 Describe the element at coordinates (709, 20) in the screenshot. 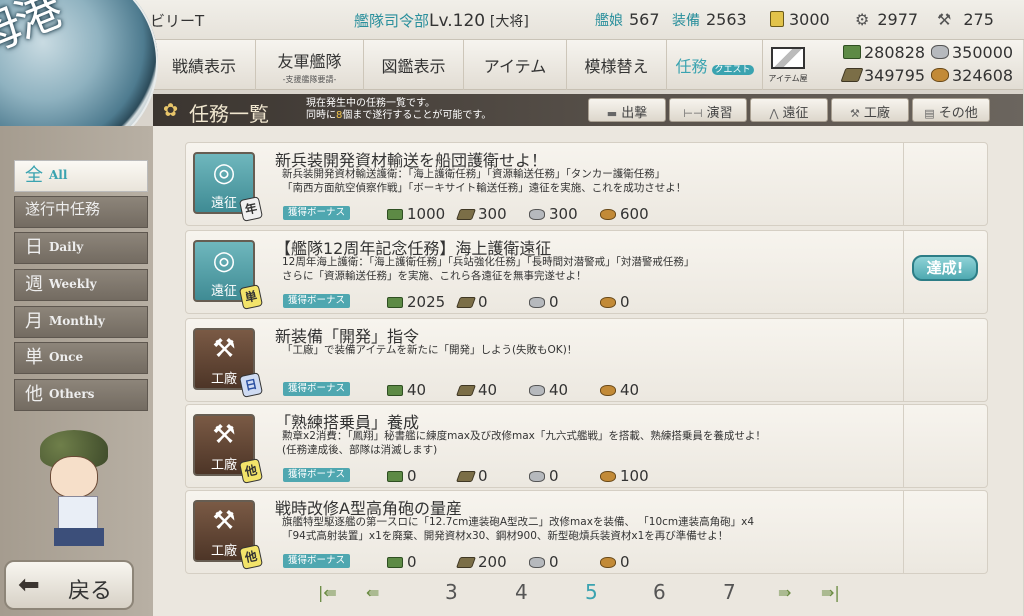

I see `equip-count: 装備 2563` at that location.